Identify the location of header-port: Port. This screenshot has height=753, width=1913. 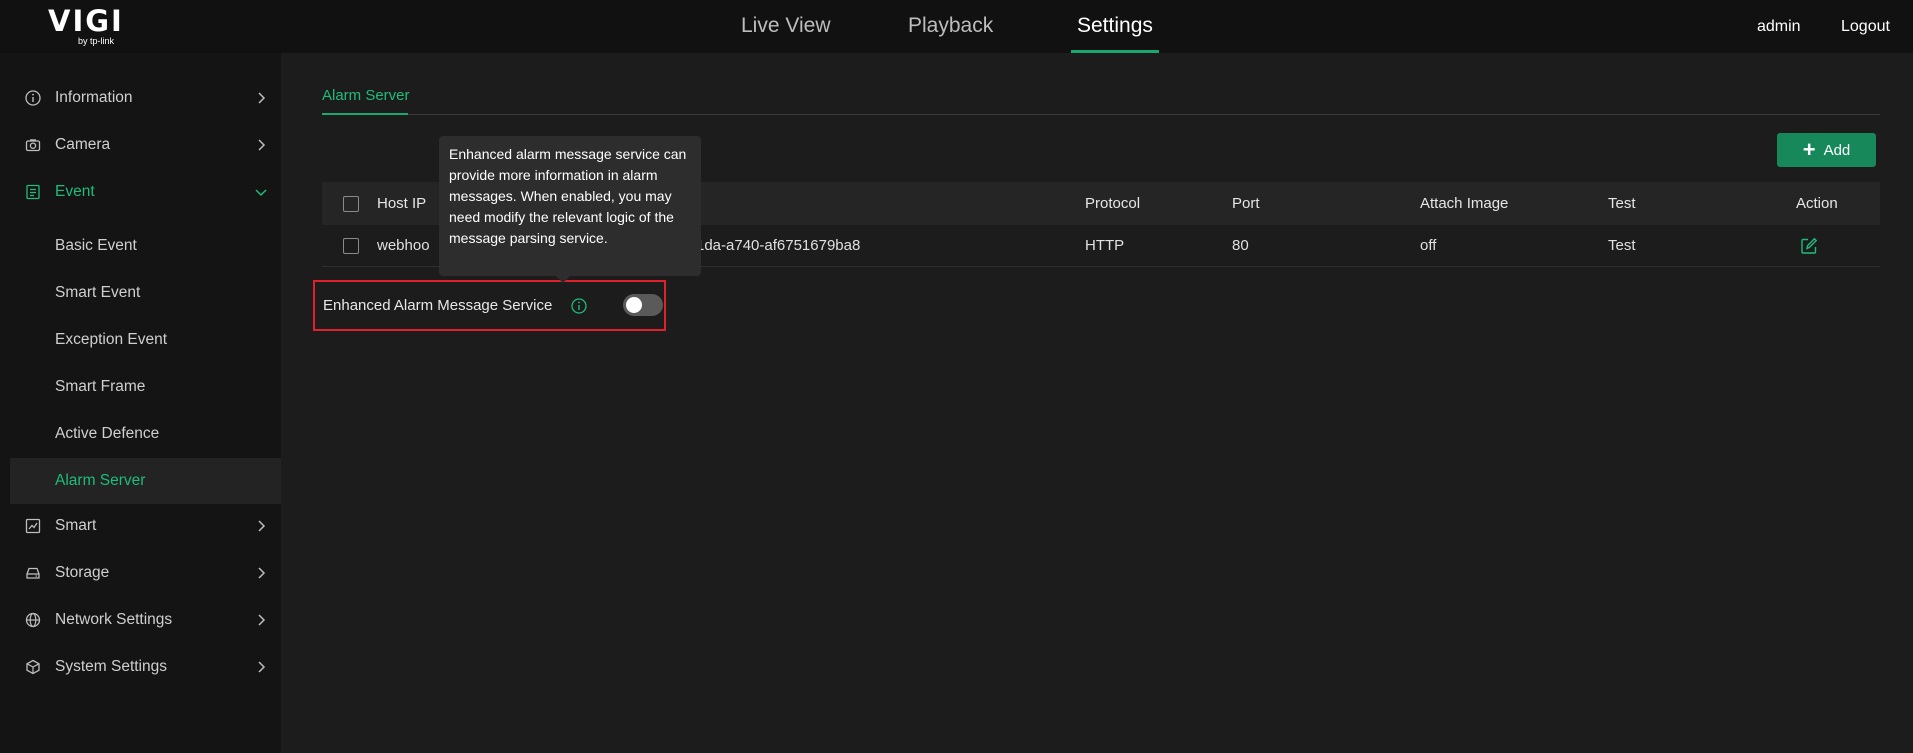
(1246, 203).